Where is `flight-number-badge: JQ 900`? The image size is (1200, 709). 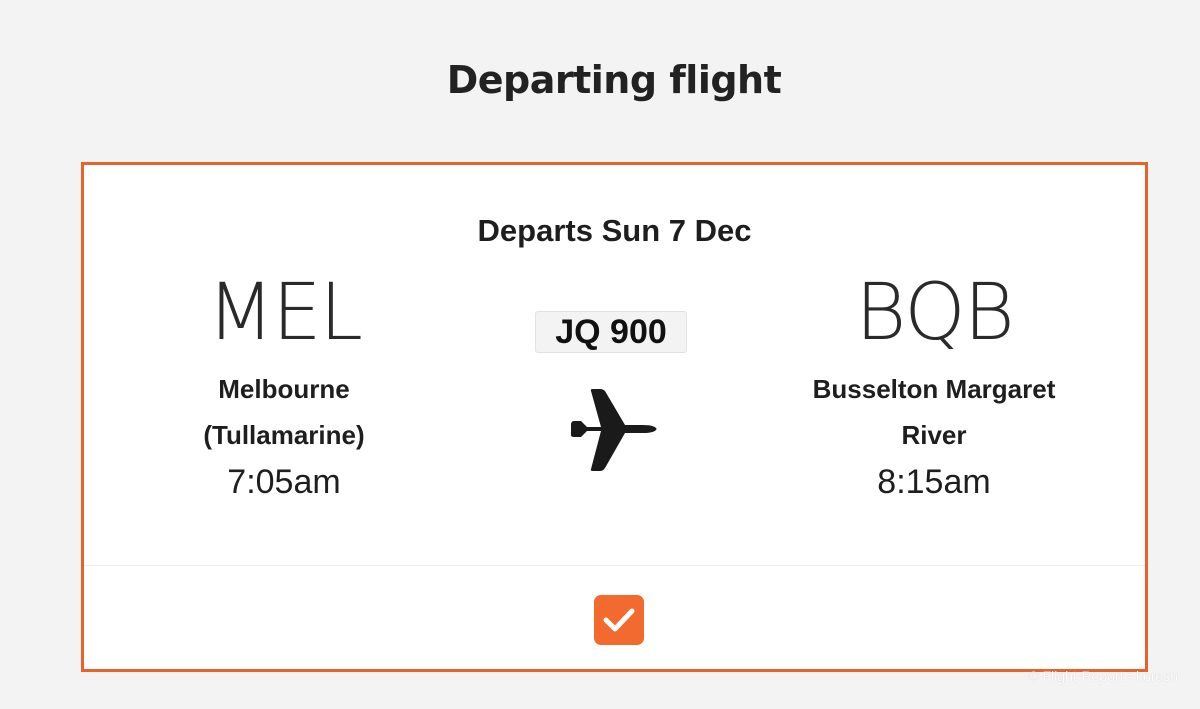 flight-number-badge: JQ 900 is located at coordinates (611, 332).